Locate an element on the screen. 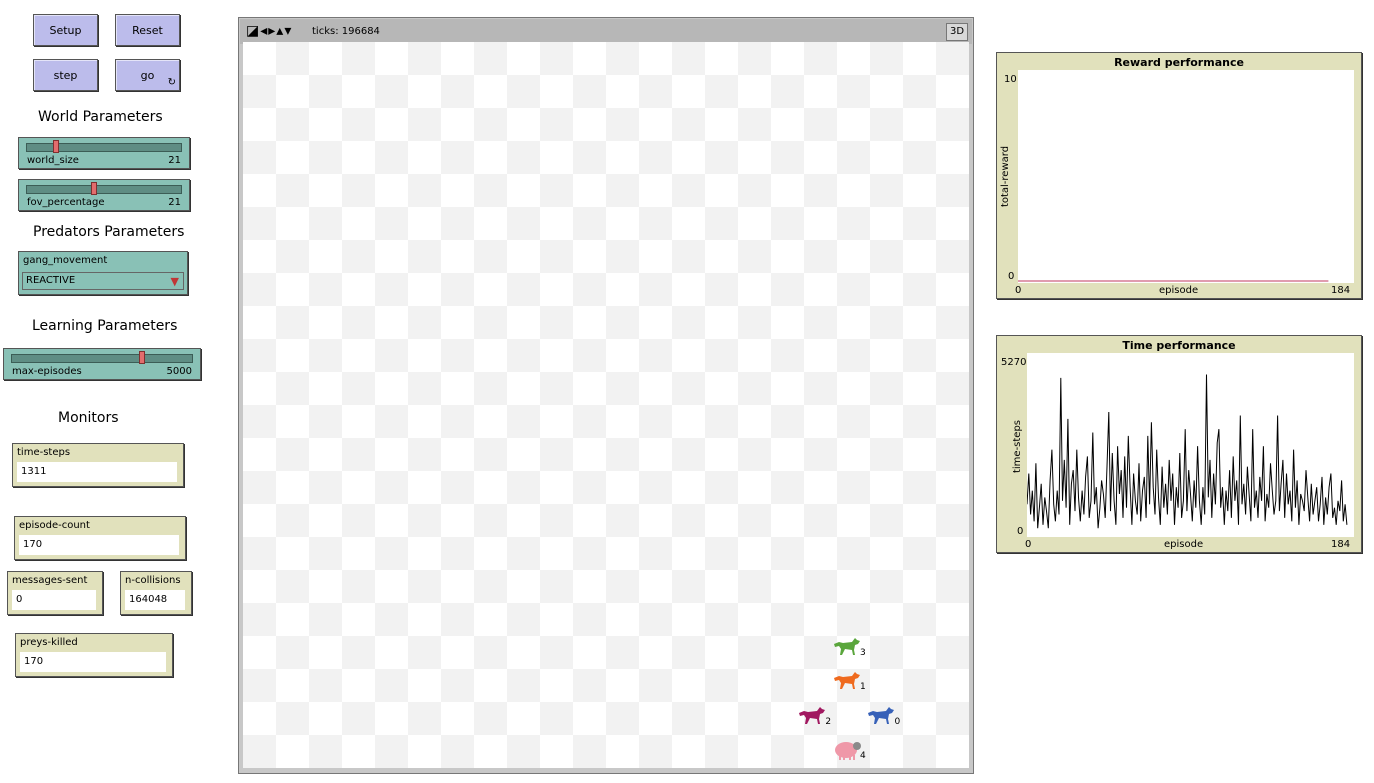 Image resolution: width=1374 pixels, height=783 pixels. agent-id-label: 1 is located at coordinates (862, 687).